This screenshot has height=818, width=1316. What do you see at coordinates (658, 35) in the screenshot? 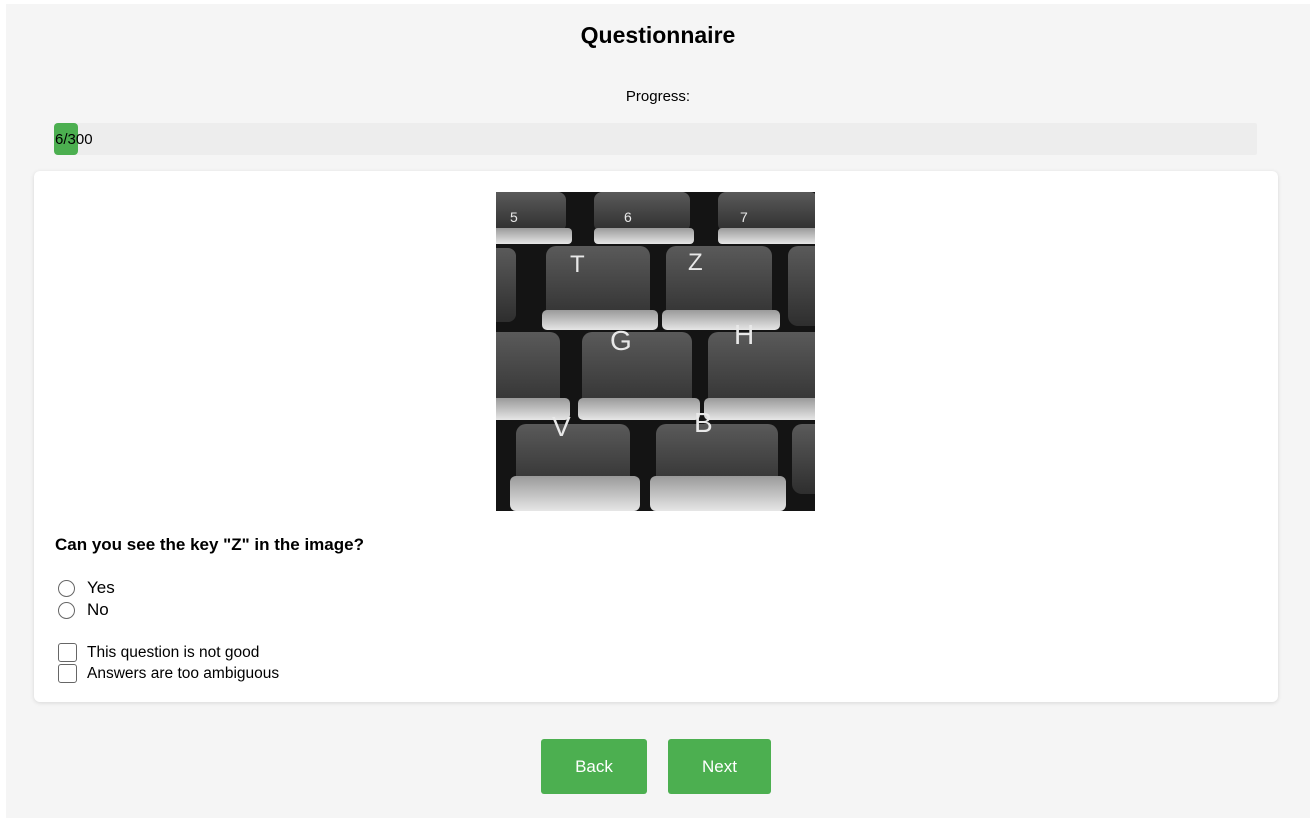
I see `page-title: Questionnaire` at bounding box center [658, 35].